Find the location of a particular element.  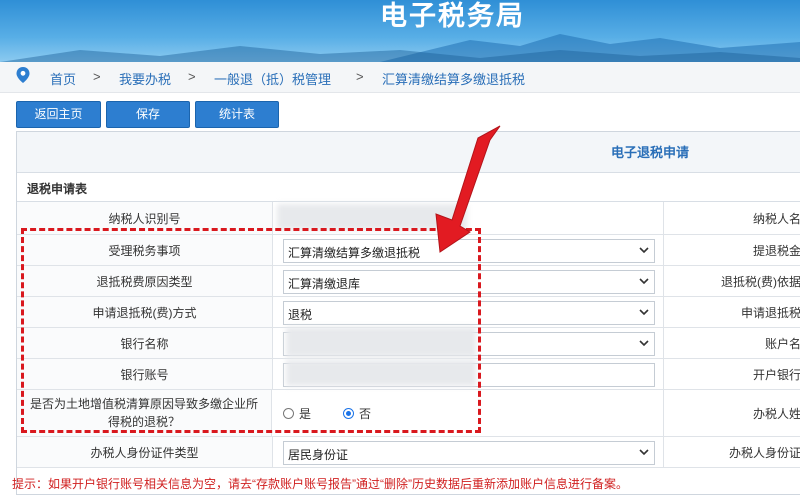

refund-basis-label: 退抵税(费)依据 is located at coordinates (760, 281).